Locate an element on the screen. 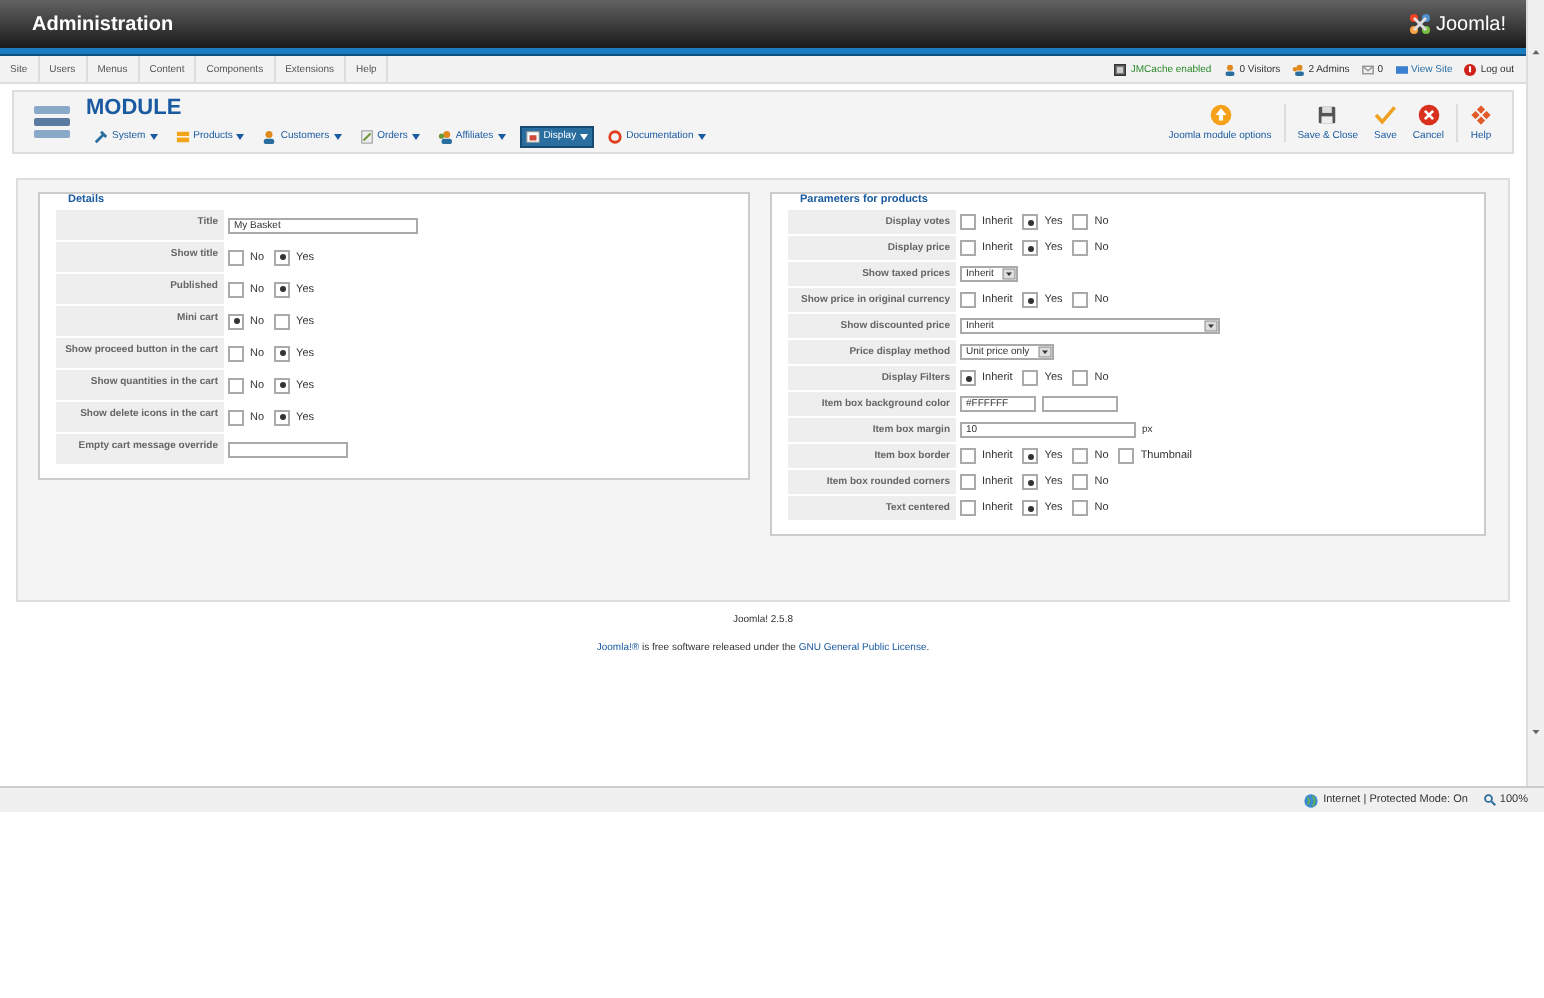  zoom-icon is located at coordinates (1489, 800).